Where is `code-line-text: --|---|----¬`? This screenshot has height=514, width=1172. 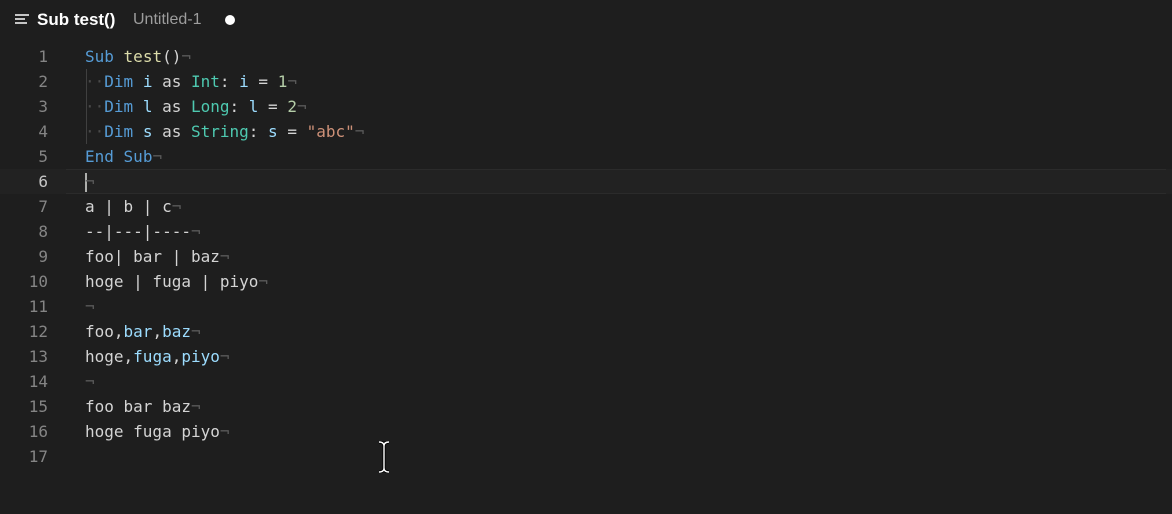 code-line-text: --|---|----¬ is located at coordinates (143, 231).